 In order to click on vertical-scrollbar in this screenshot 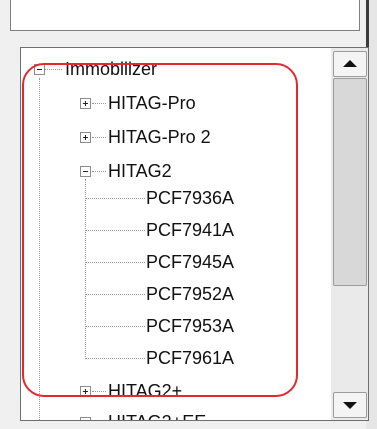, I will do `click(349, 234)`.